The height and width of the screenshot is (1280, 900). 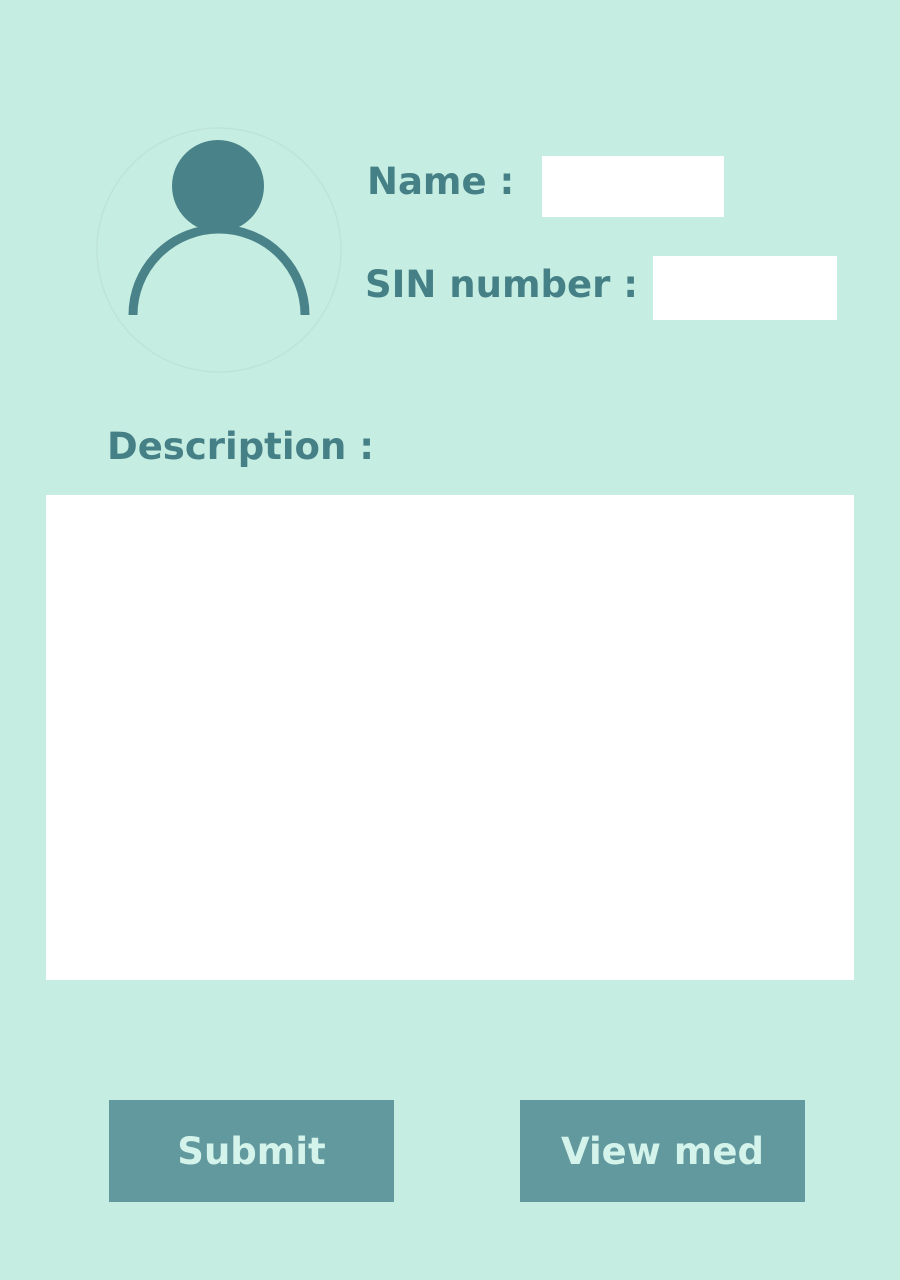 What do you see at coordinates (662, 1151) in the screenshot?
I see `view-med-button: View med` at bounding box center [662, 1151].